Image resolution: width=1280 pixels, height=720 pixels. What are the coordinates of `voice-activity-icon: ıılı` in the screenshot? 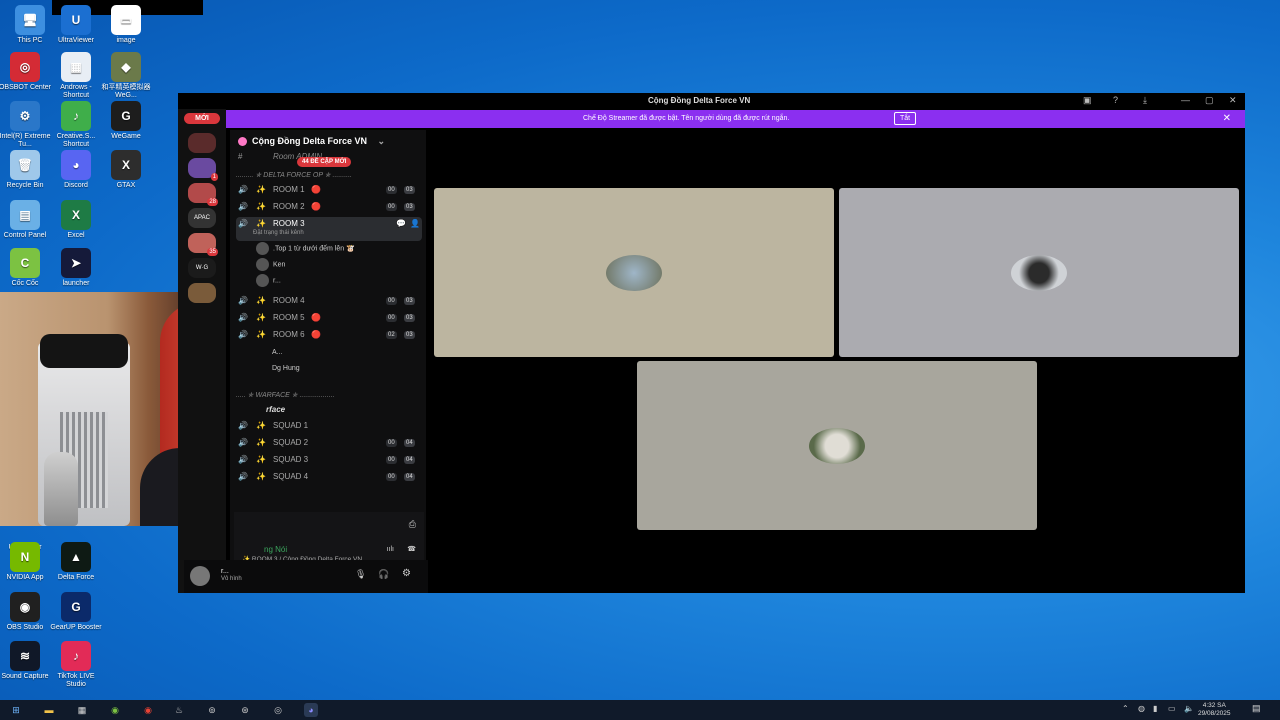 It's located at (390, 549).